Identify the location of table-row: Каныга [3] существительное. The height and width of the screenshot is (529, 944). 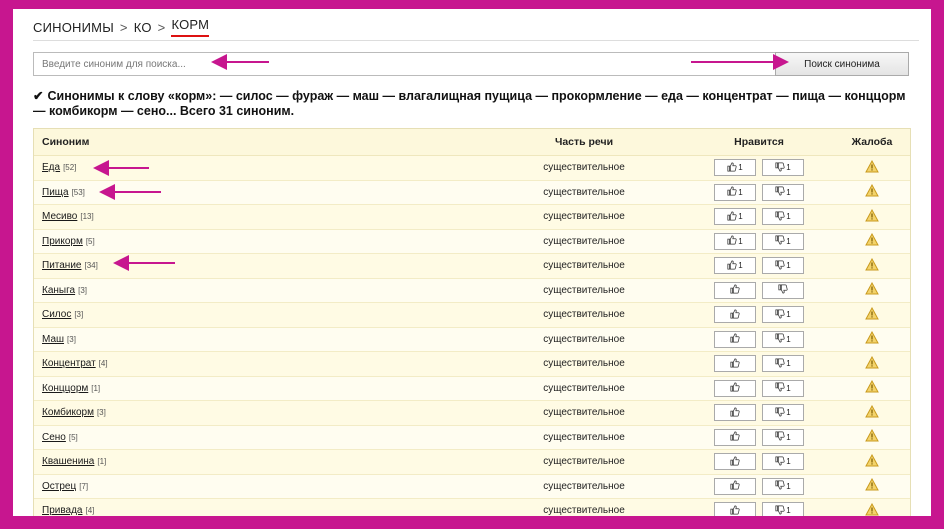
(472, 291).